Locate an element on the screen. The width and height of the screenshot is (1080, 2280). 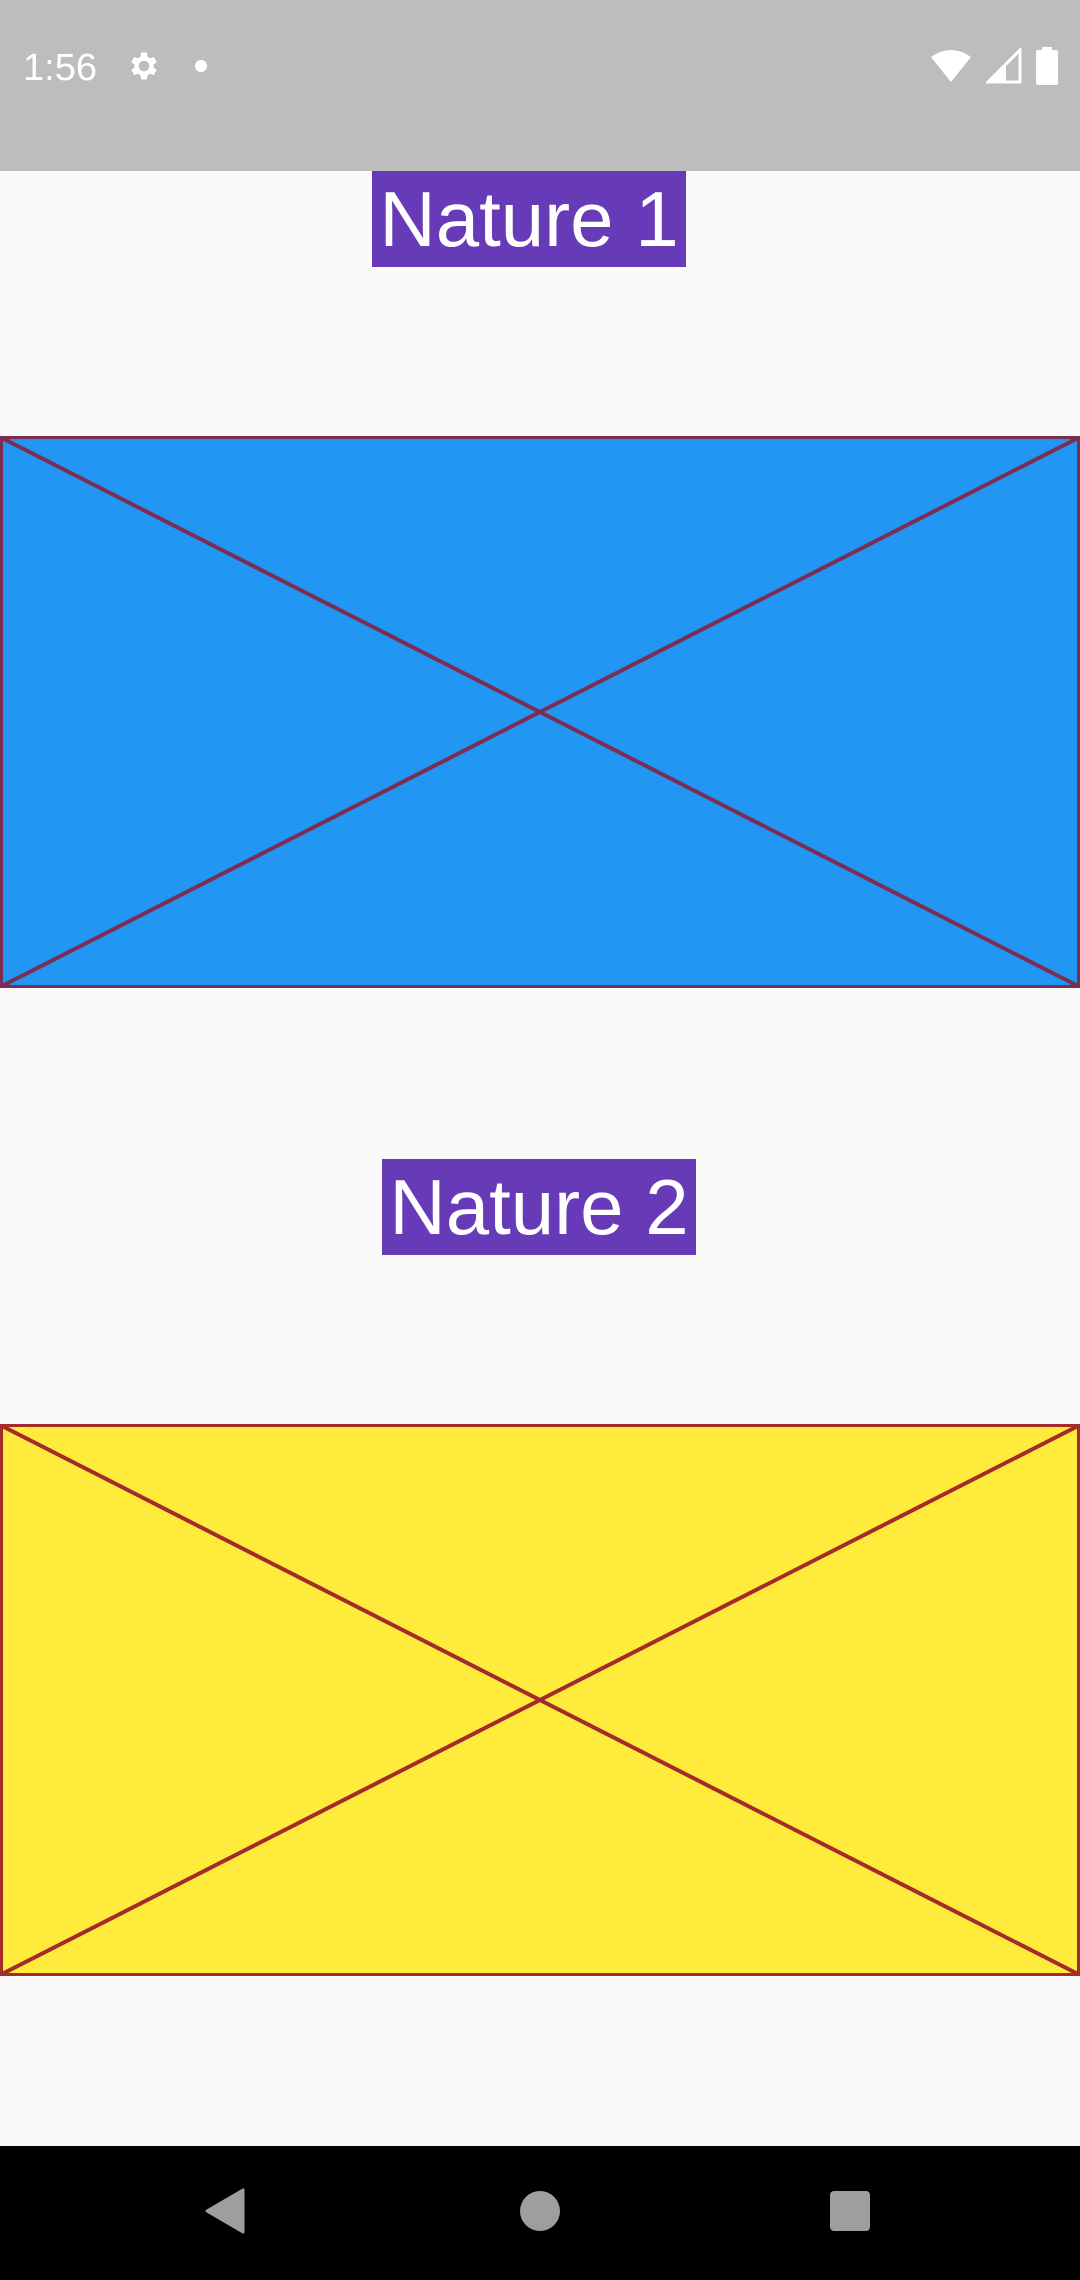
recents-icon is located at coordinates (850, 2213).